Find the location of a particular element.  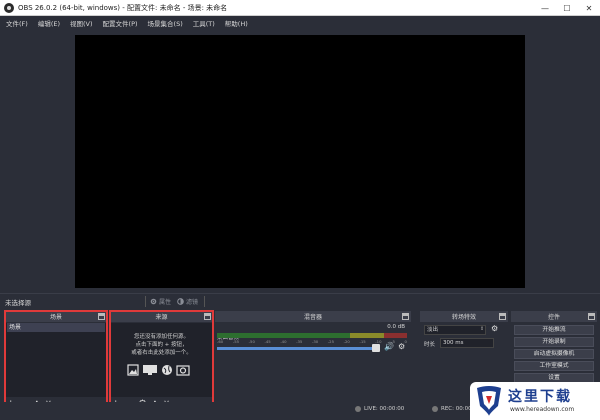

live-indicator-icon is located at coordinates (358, 409).